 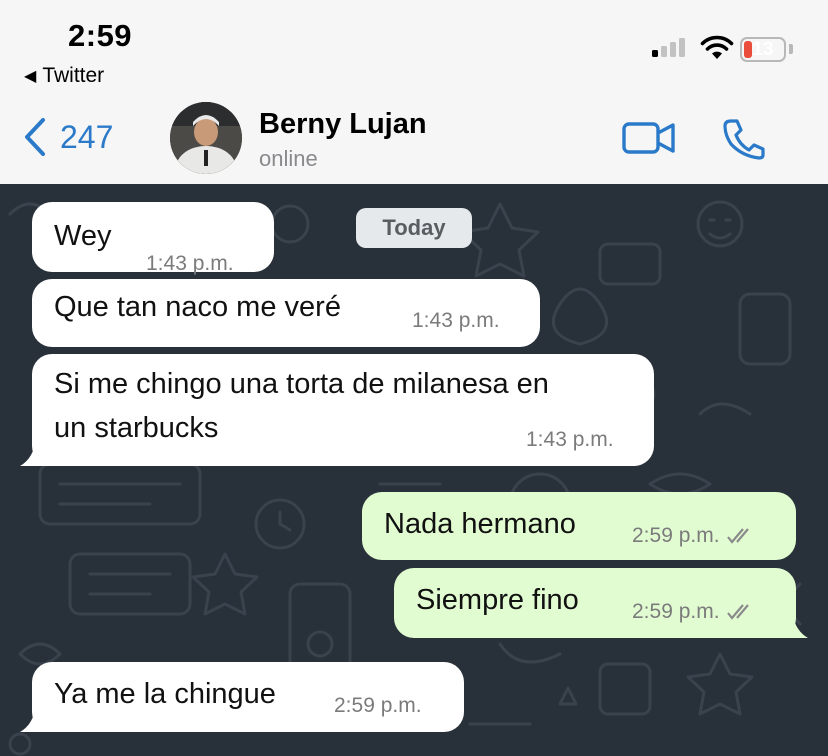 I want to click on avatar, so click(x=206, y=138).